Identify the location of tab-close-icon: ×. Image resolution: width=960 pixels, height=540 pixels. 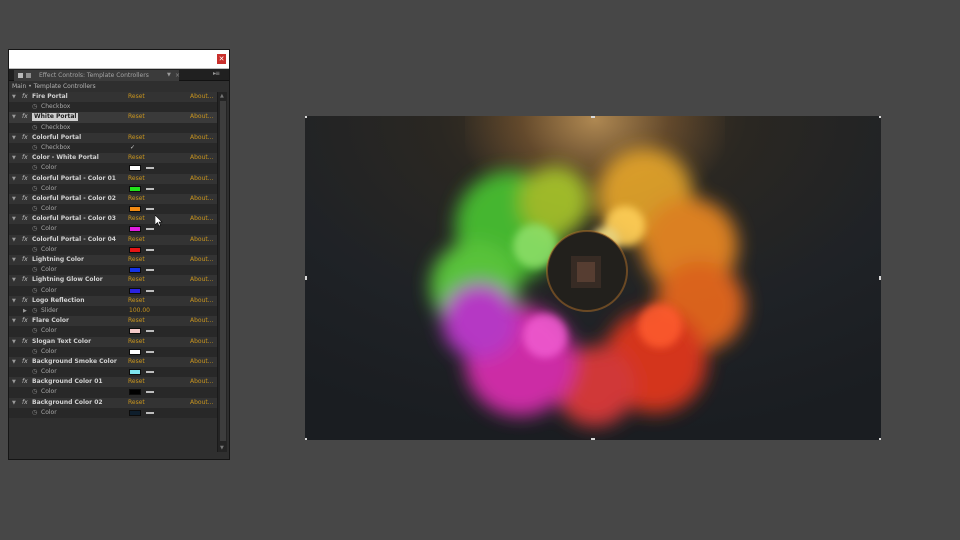
(177, 75).